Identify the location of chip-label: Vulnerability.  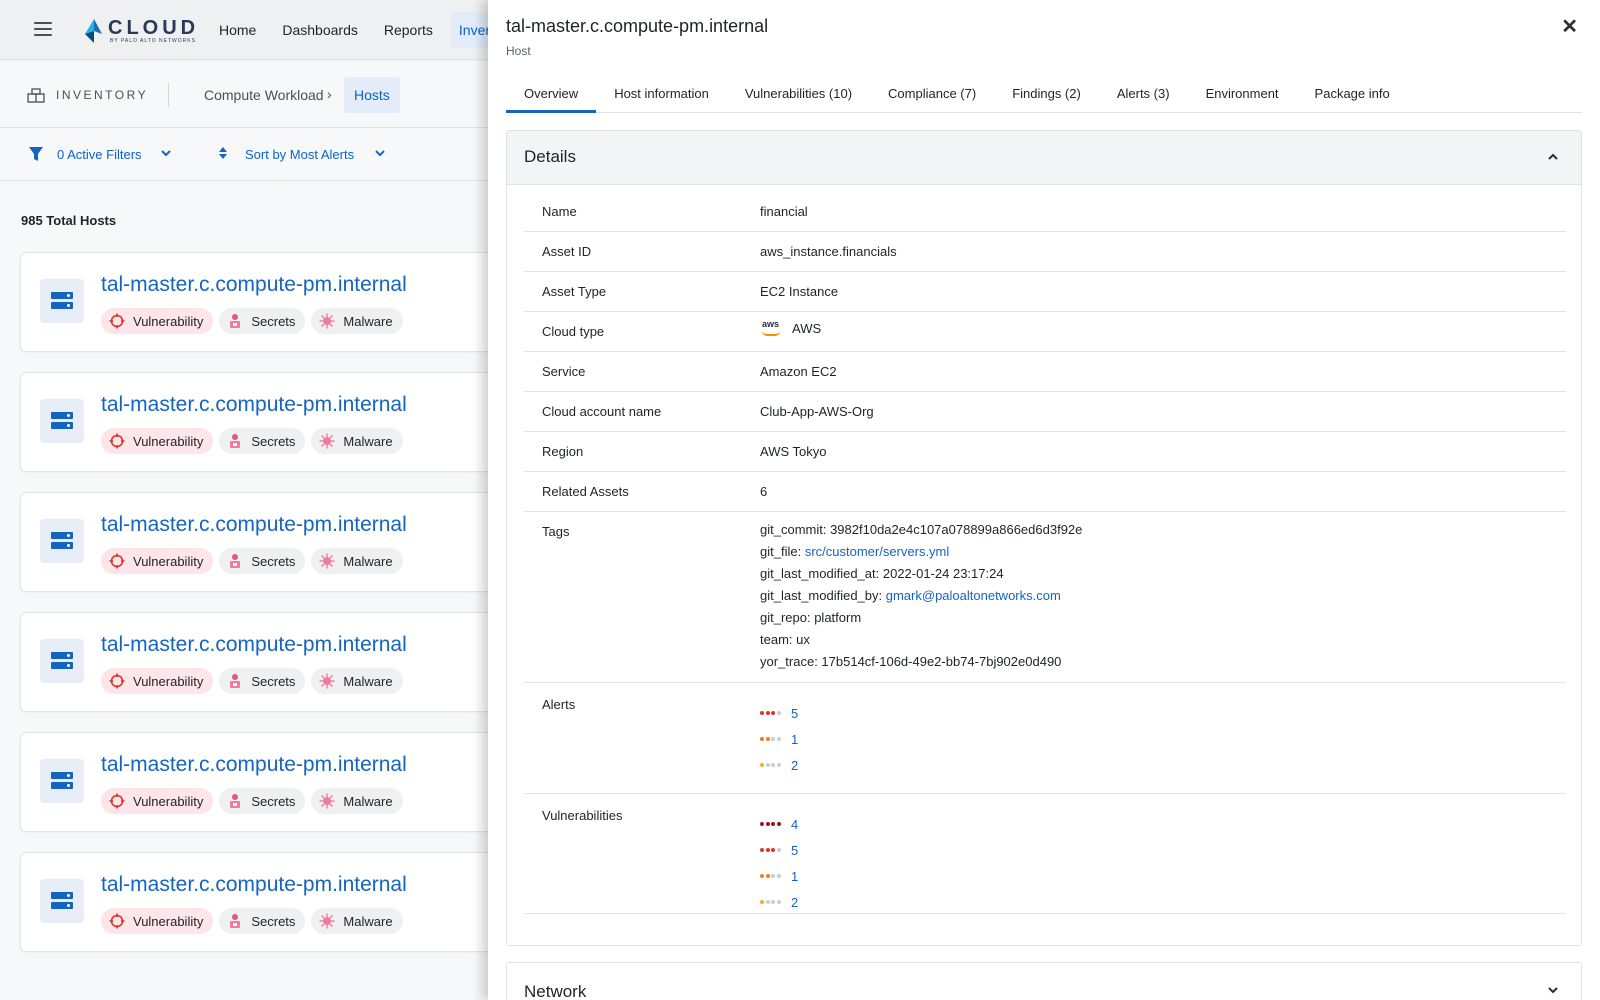
(168, 561).